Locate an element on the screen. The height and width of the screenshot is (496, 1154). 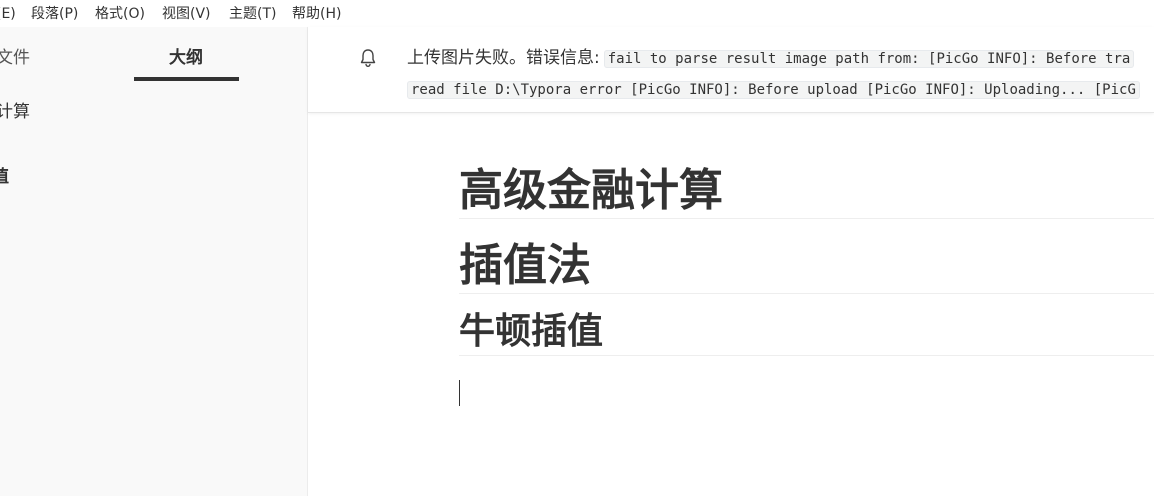
menu-view: 视图(V) is located at coordinates (186, 14).